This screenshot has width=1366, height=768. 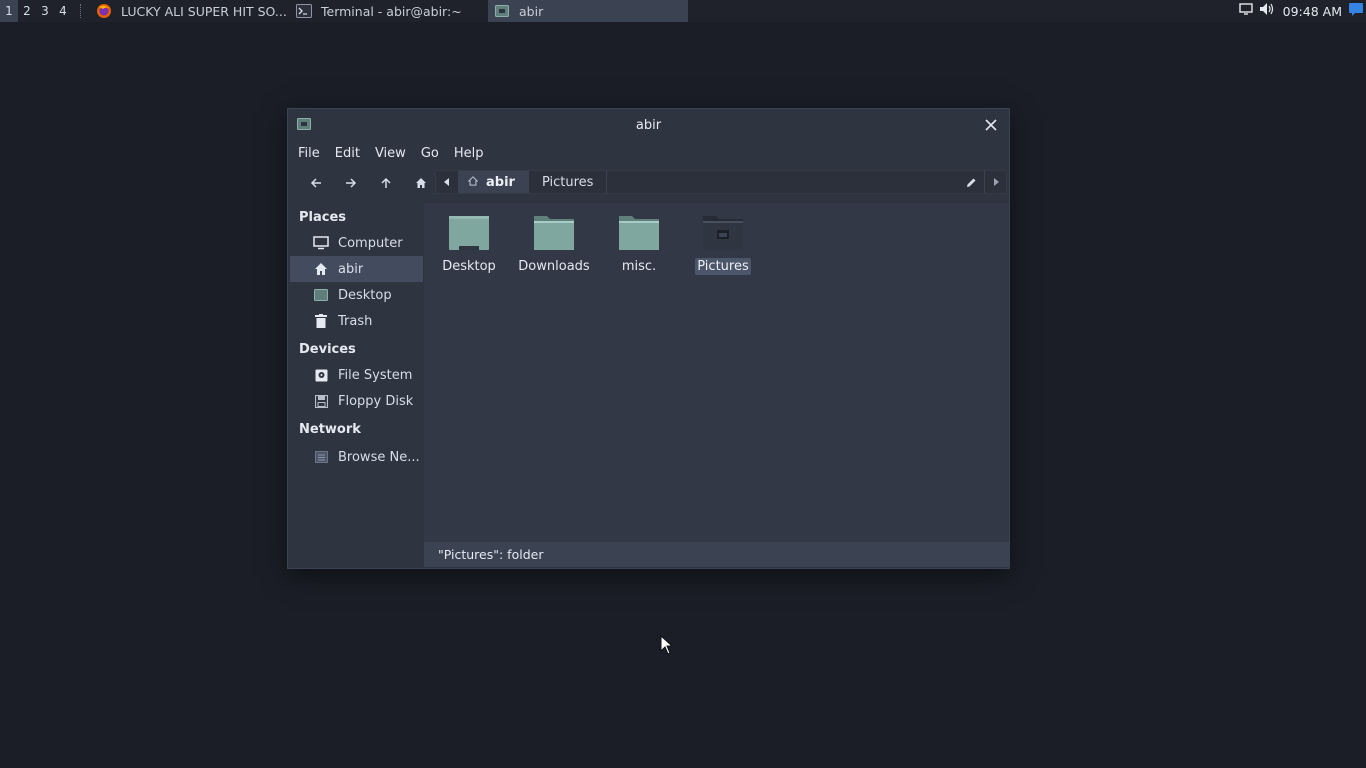 I want to click on taskbar-item-file-manager: abir, so click(x=588, y=11).